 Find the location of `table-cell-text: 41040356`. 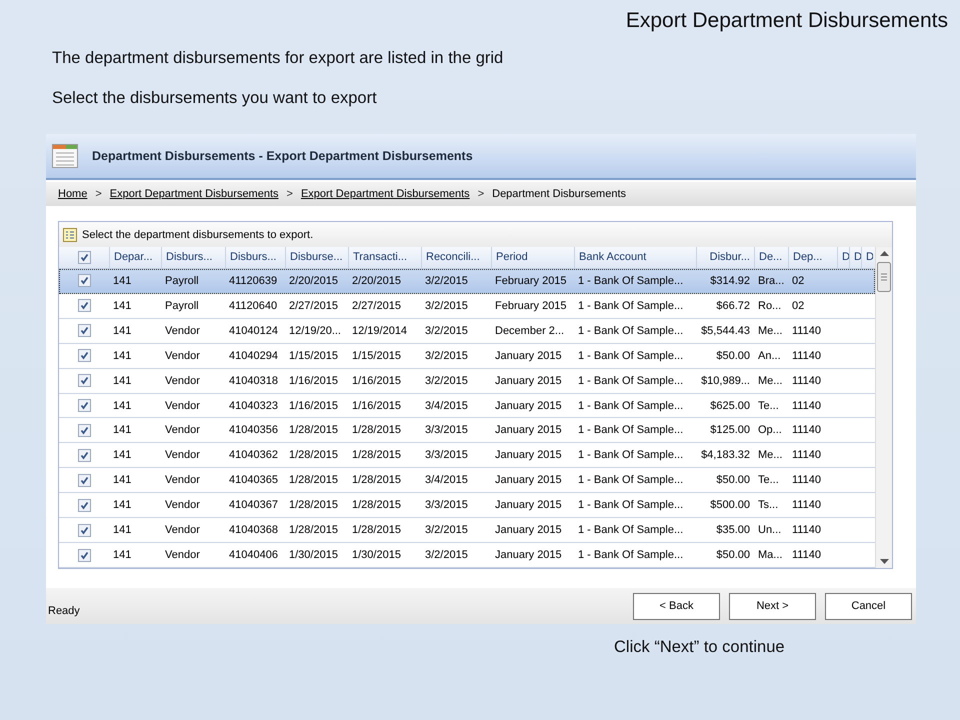

table-cell-text: 41040356 is located at coordinates (253, 430).